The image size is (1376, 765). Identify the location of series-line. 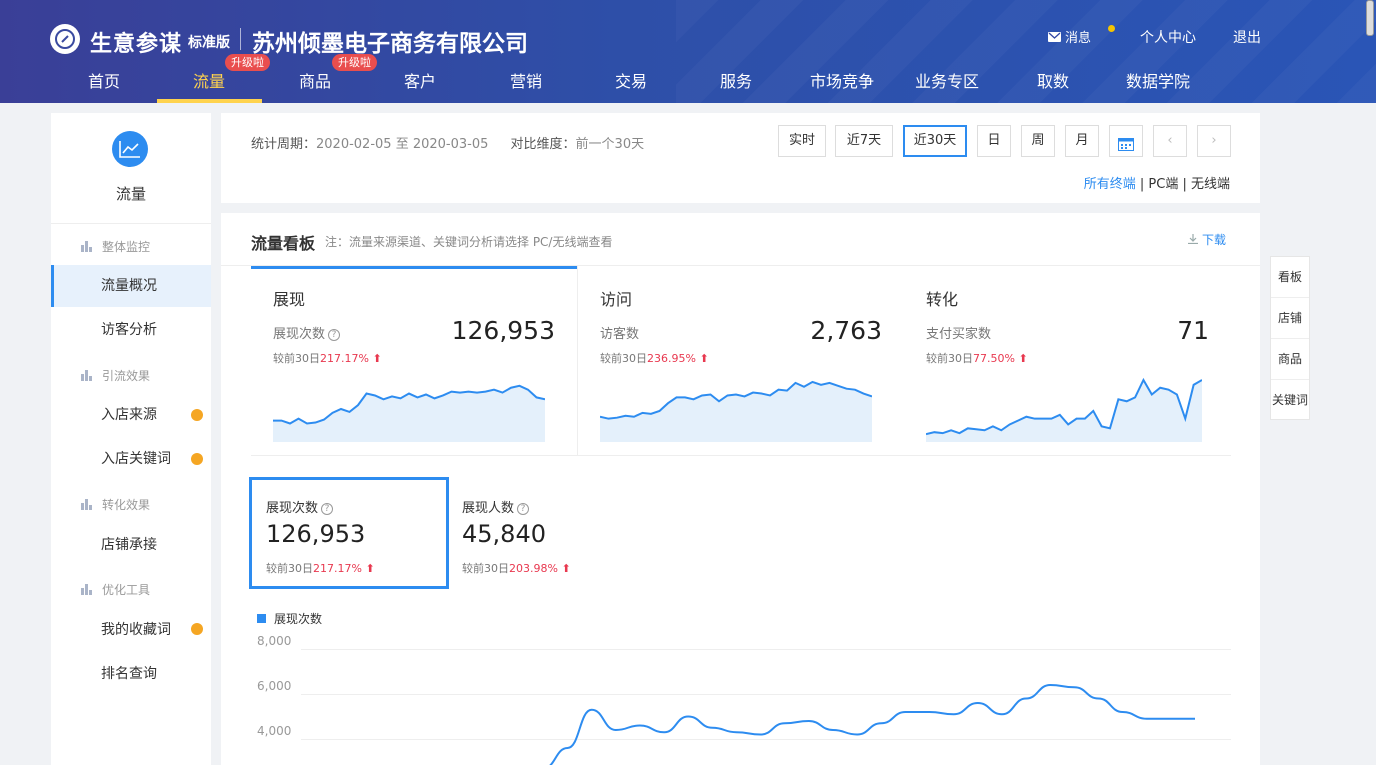
(871, 724).